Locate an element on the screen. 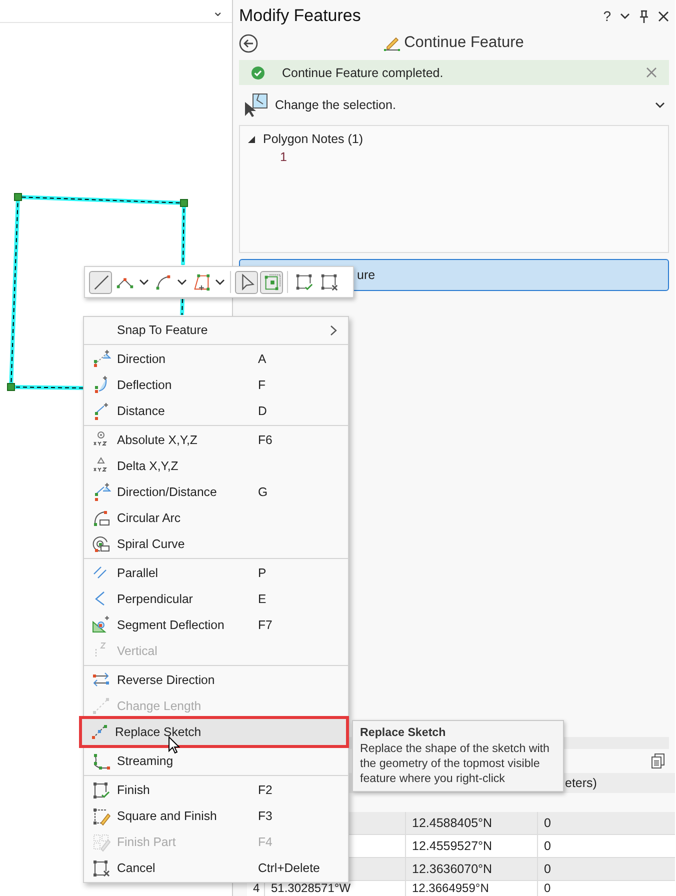  menu-item: Square and Finish F3 is located at coordinates (216, 816).